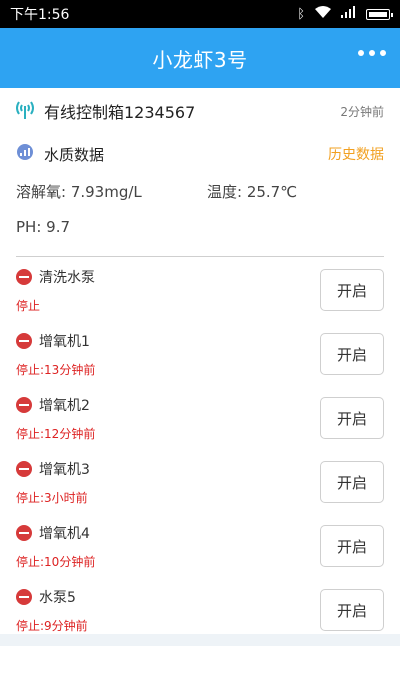 The height and width of the screenshot is (700, 400). What do you see at coordinates (372, 53) in the screenshot?
I see `more-options-icon` at bounding box center [372, 53].